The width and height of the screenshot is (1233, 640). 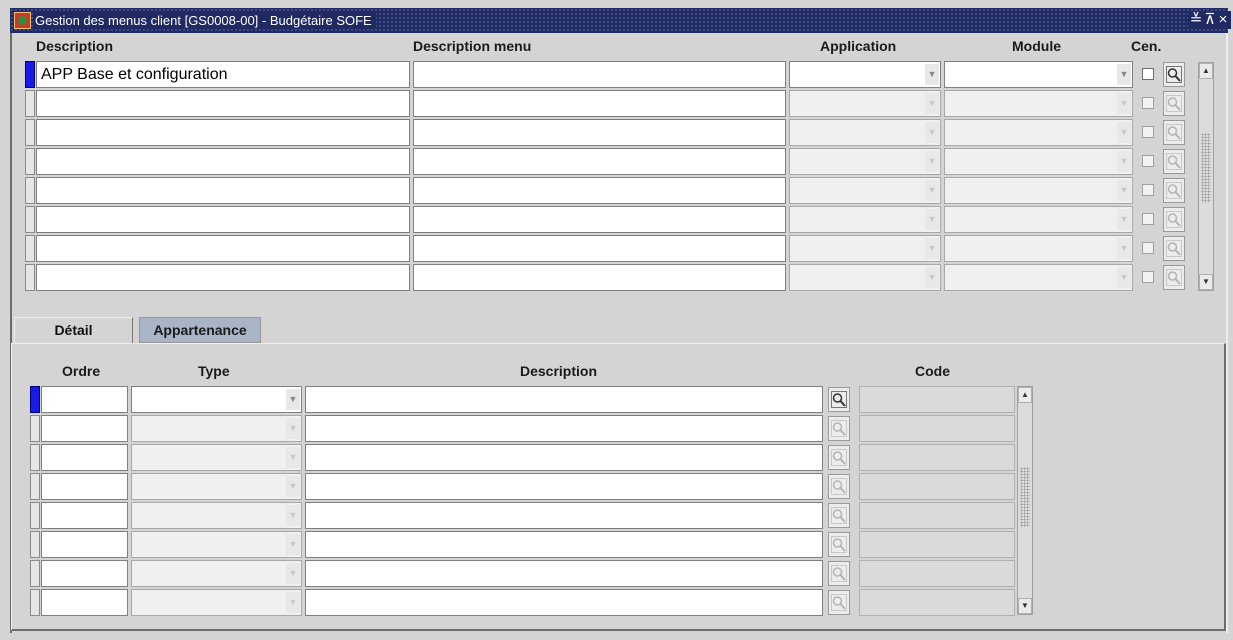 What do you see at coordinates (1206, 282) in the screenshot?
I see `scroll-down-icon: ▼` at bounding box center [1206, 282].